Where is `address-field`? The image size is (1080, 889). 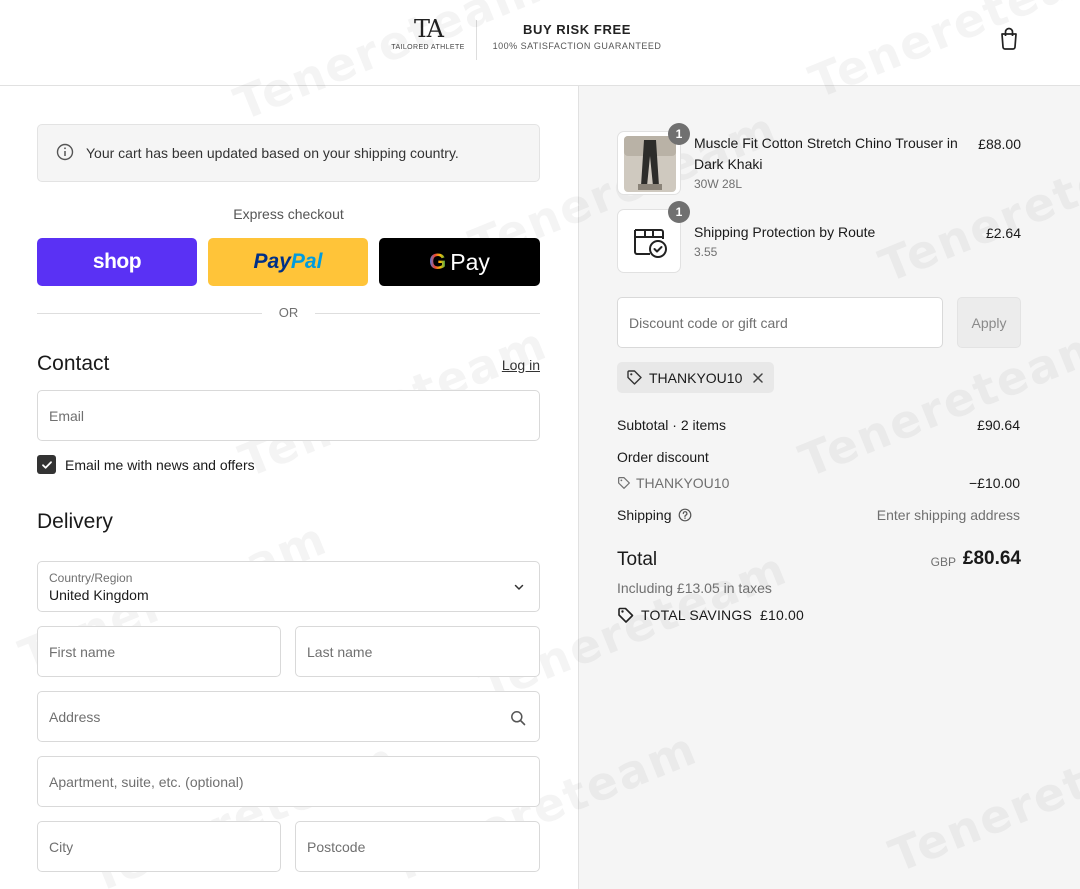 address-field is located at coordinates (288, 716).